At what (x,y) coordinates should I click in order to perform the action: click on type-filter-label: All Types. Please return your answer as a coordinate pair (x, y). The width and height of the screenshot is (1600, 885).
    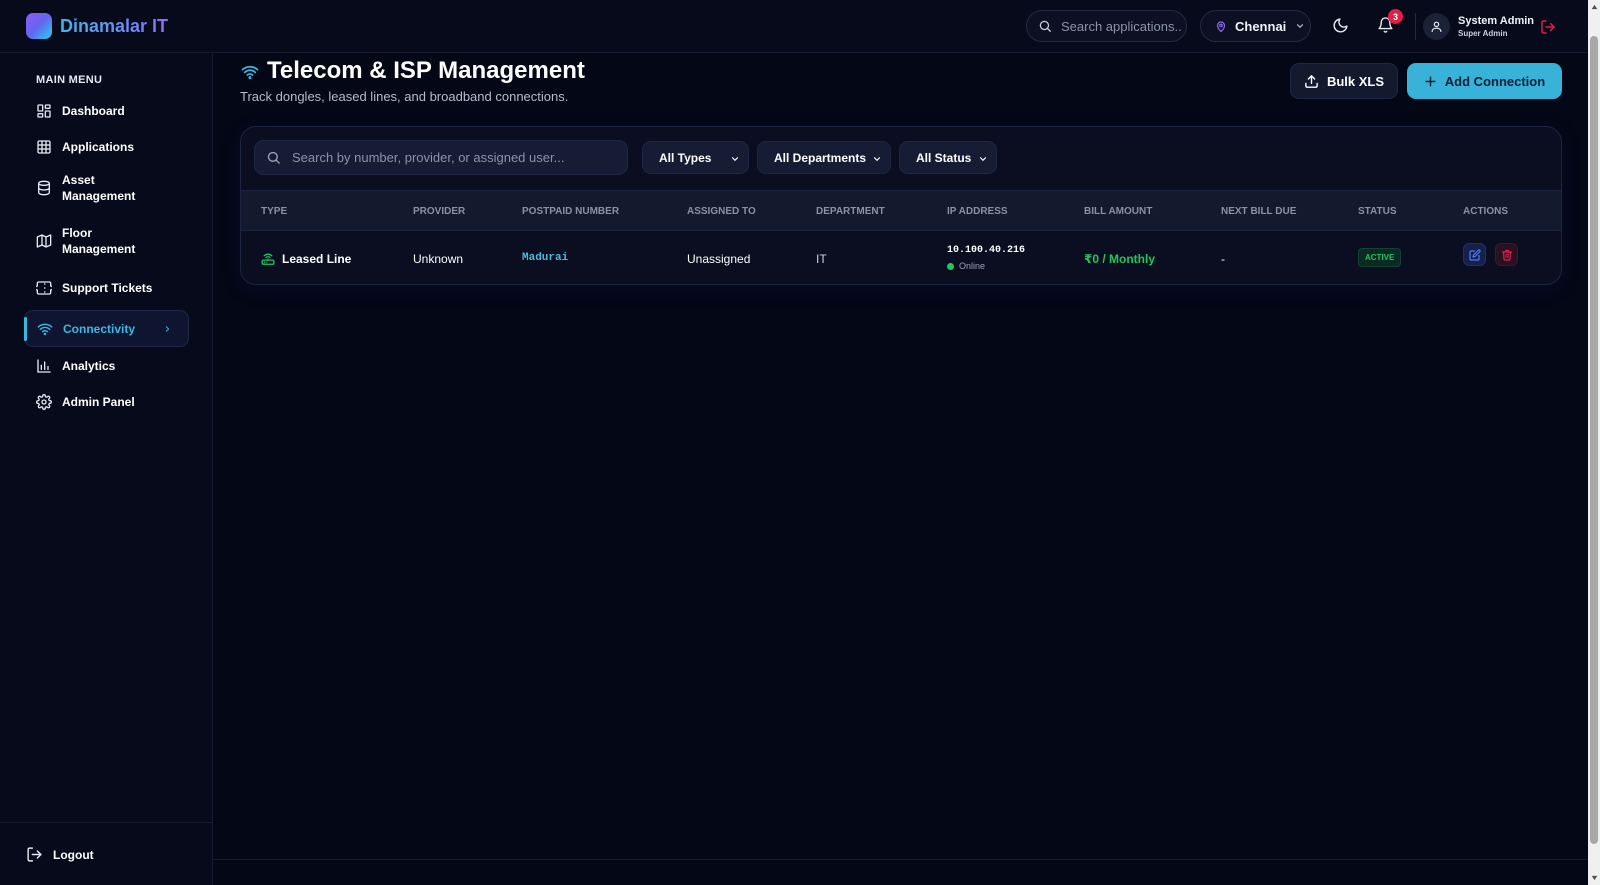
    Looking at the image, I should click on (685, 157).